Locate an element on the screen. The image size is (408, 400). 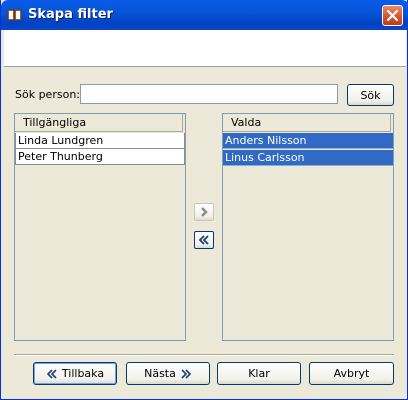
cancel-button: Avbryt is located at coordinates (351, 373).